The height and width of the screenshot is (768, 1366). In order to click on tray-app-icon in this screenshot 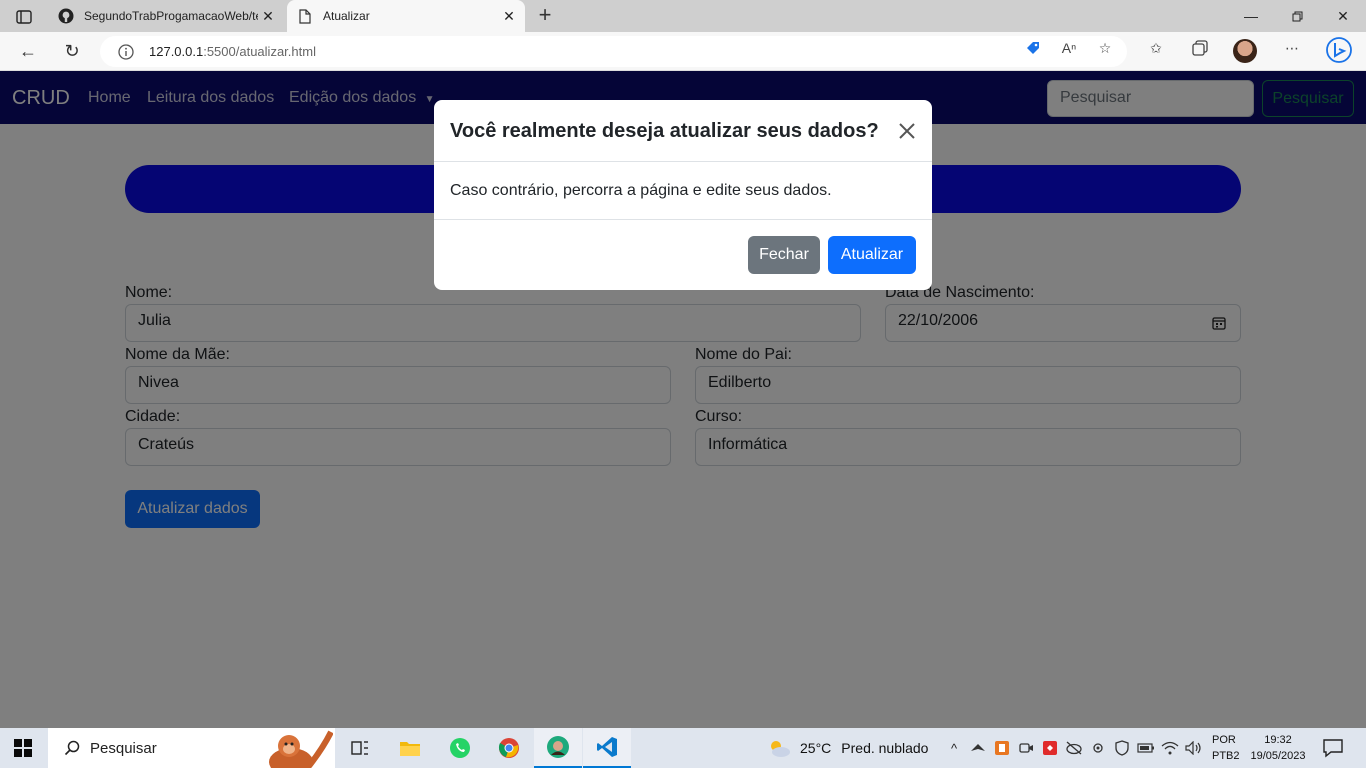, I will do `click(978, 748)`.